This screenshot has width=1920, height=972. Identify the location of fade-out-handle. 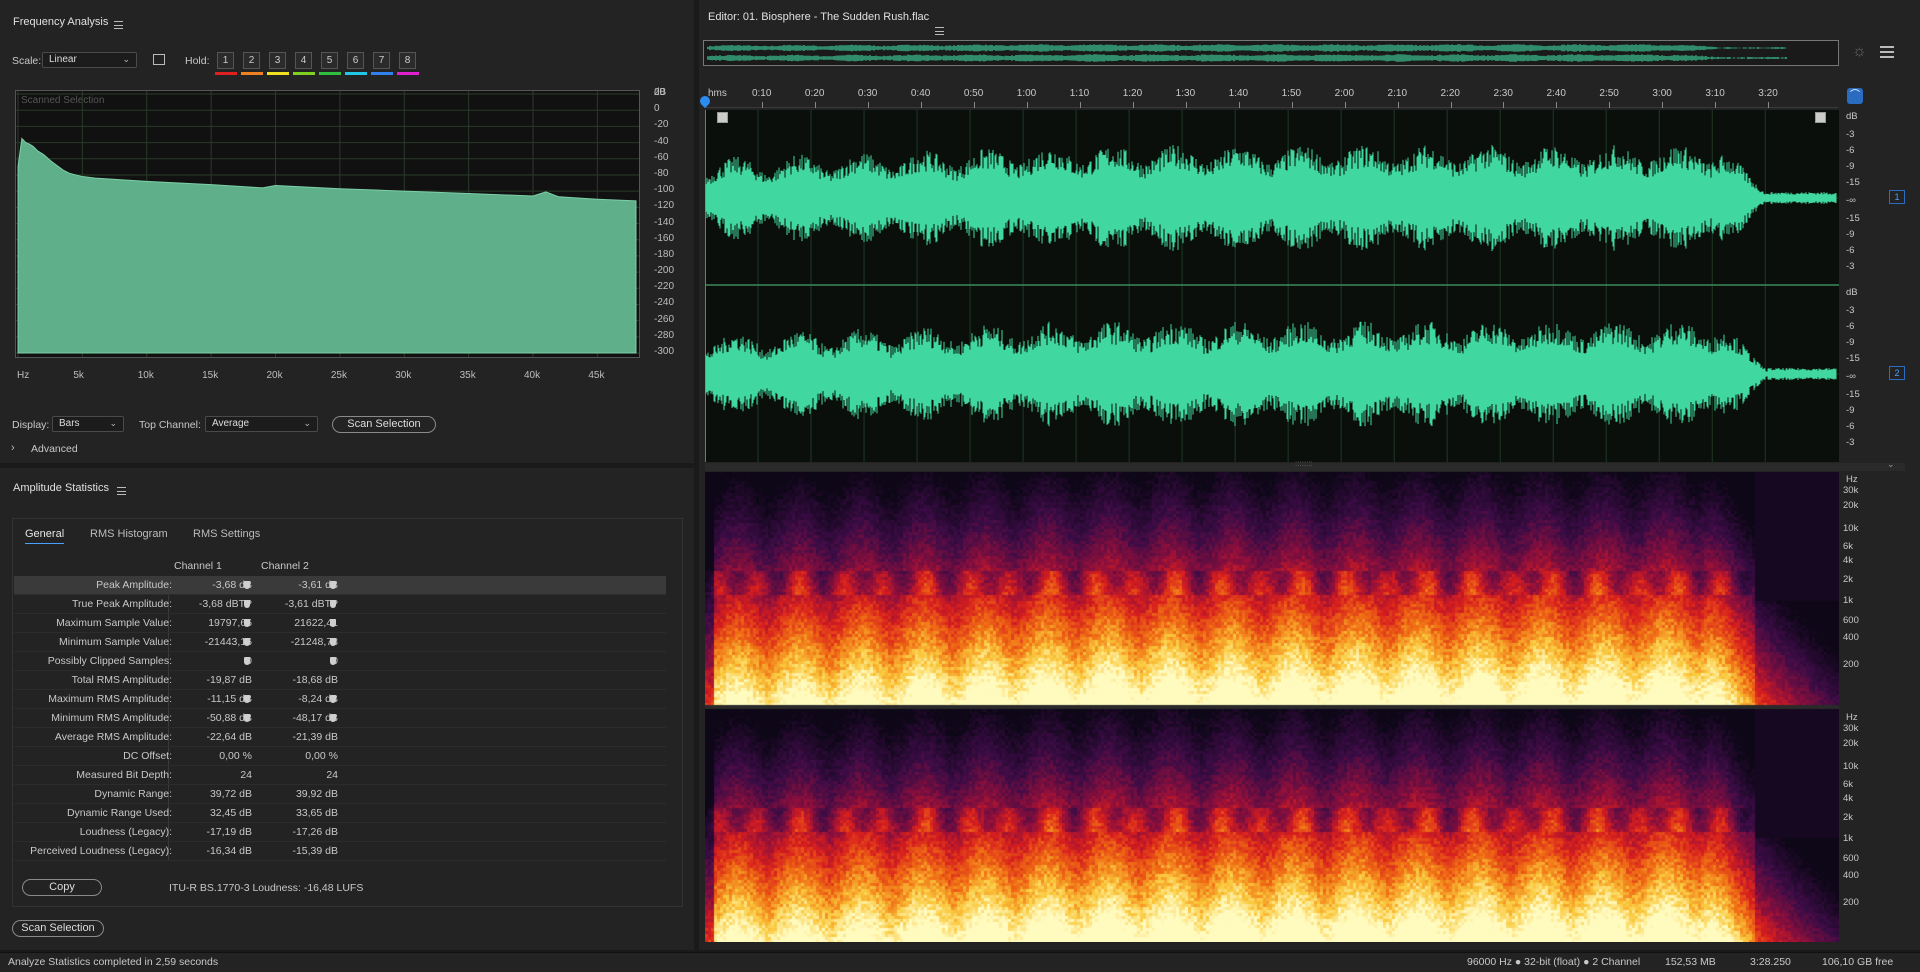
(1820, 117).